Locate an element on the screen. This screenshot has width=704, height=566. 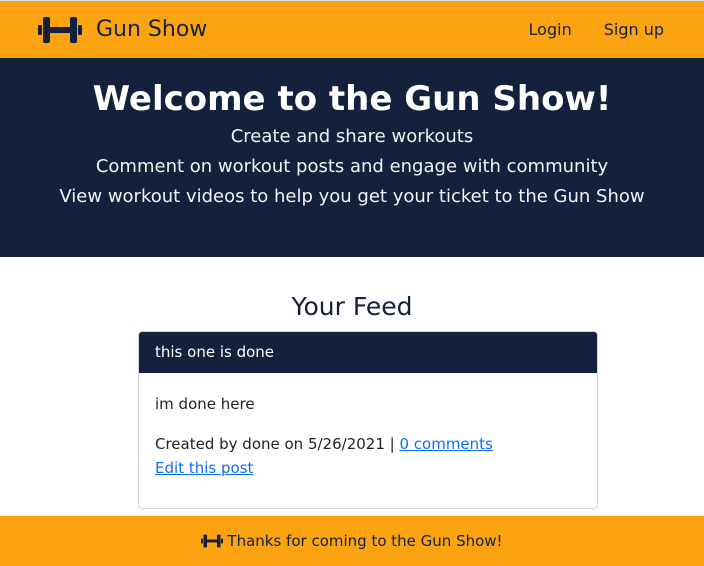
brand-link: Gun Show is located at coordinates (122, 30).